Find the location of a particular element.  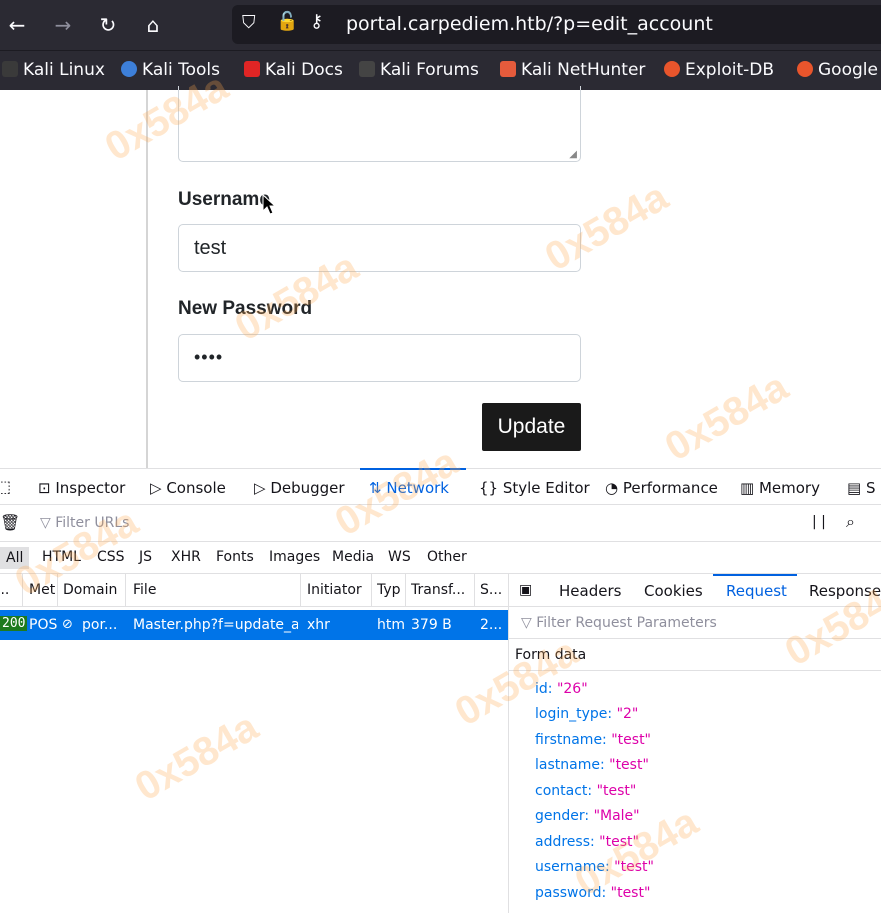

inspector-icon: ⊡ is located at coordinates (47, 488).